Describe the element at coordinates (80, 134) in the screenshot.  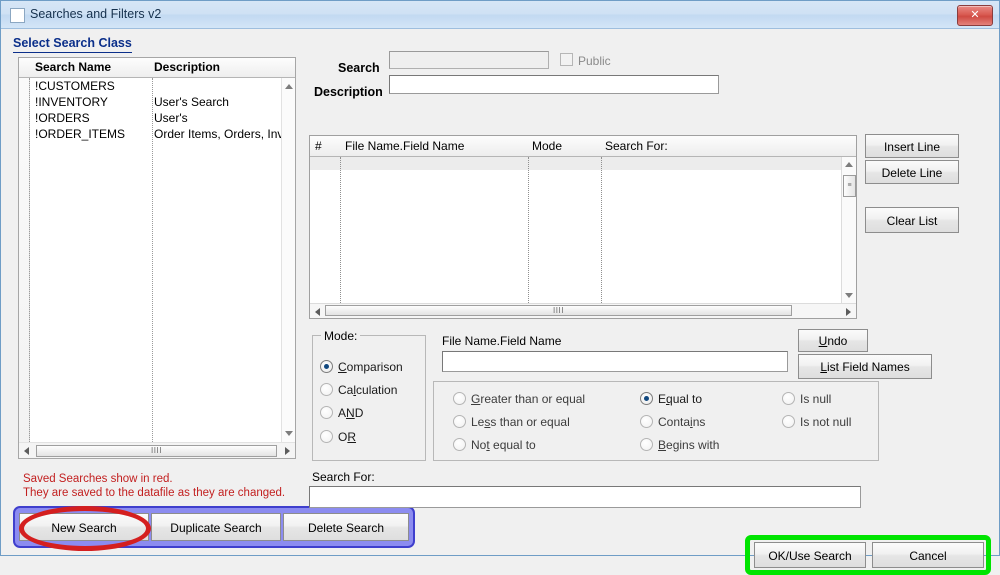
I see `list-item-name: !ORDER_ITEMS` at that location.